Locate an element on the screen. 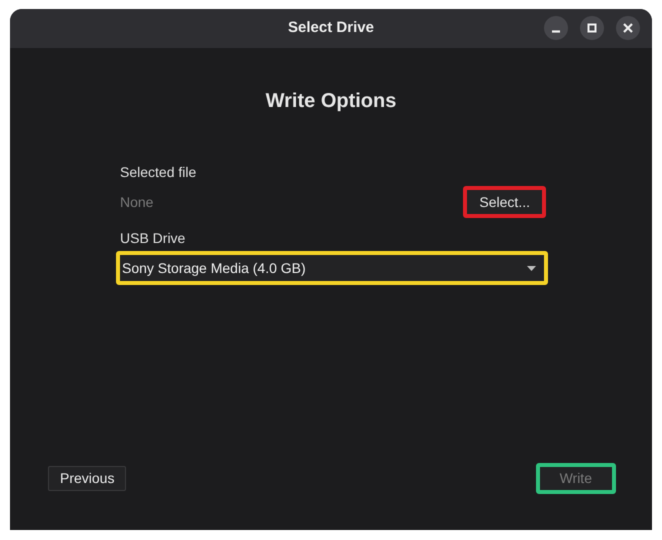 This screenshot has height=540, width=662. maximize-button is located at coordinates (592, 28).